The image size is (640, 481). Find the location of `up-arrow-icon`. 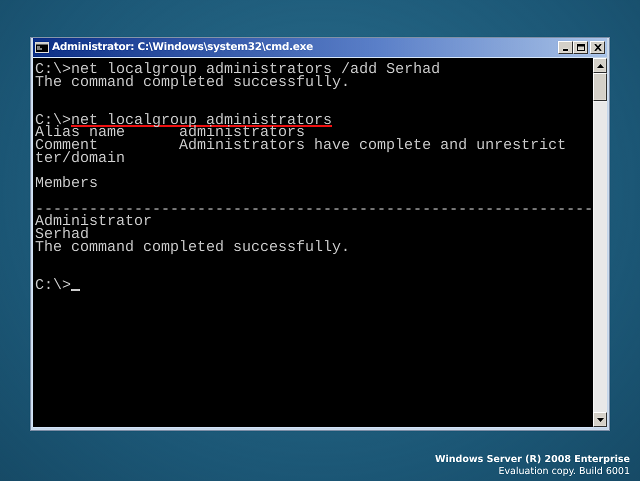

up-arrow-icon is located at coordinates (600, 66).